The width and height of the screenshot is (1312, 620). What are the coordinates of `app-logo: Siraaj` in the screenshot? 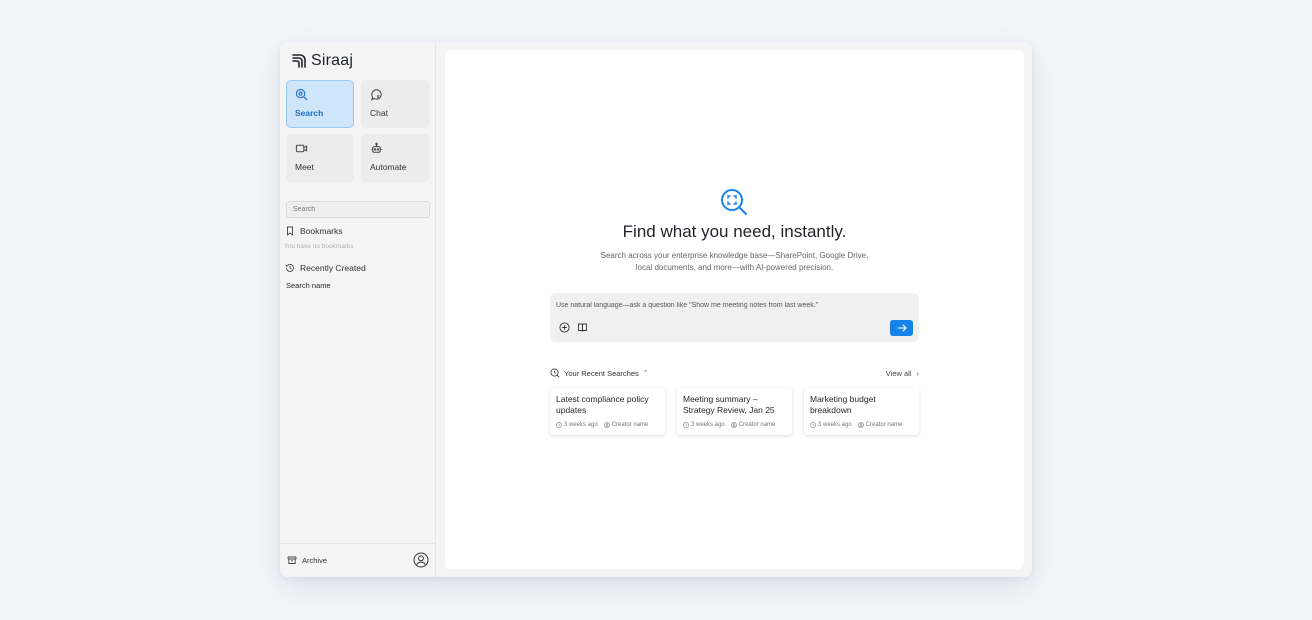 It's located at (322, 61).